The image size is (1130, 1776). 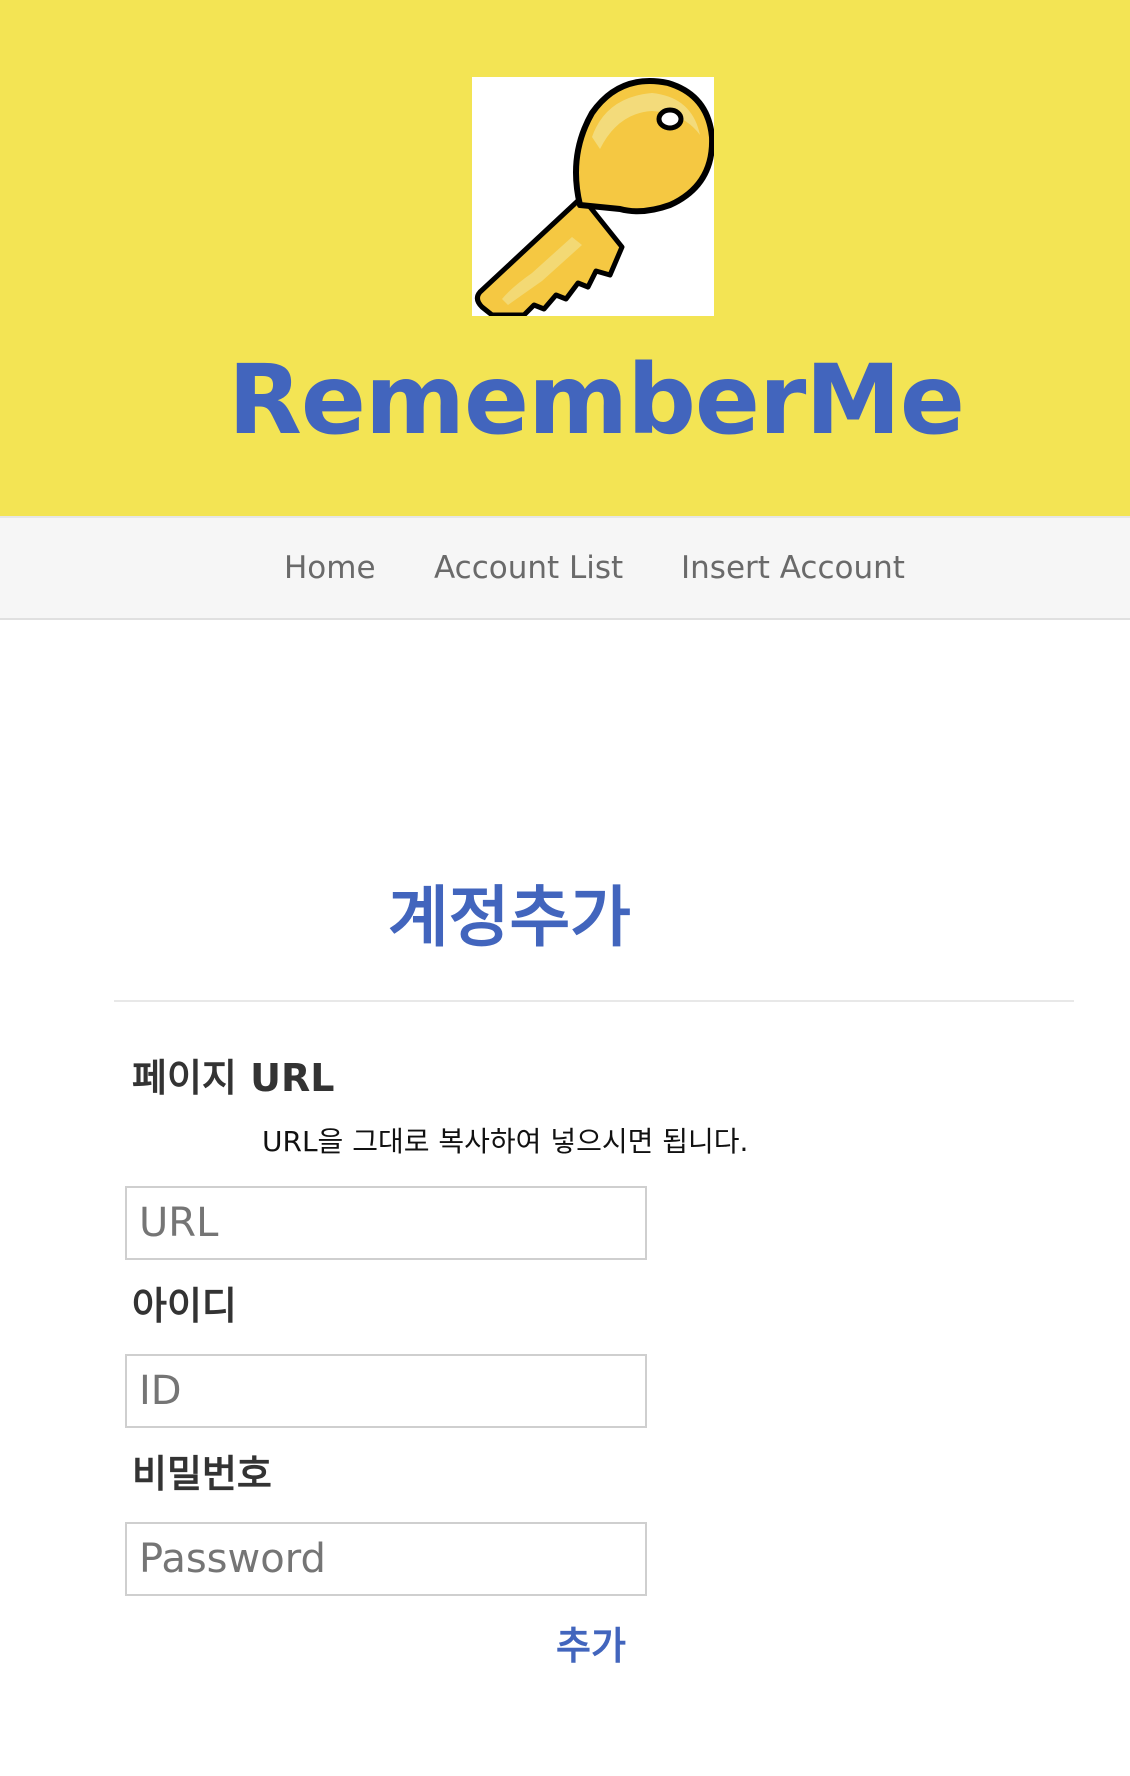 I want to click on brand-title: RememberMe, so click(x=596, y=400).